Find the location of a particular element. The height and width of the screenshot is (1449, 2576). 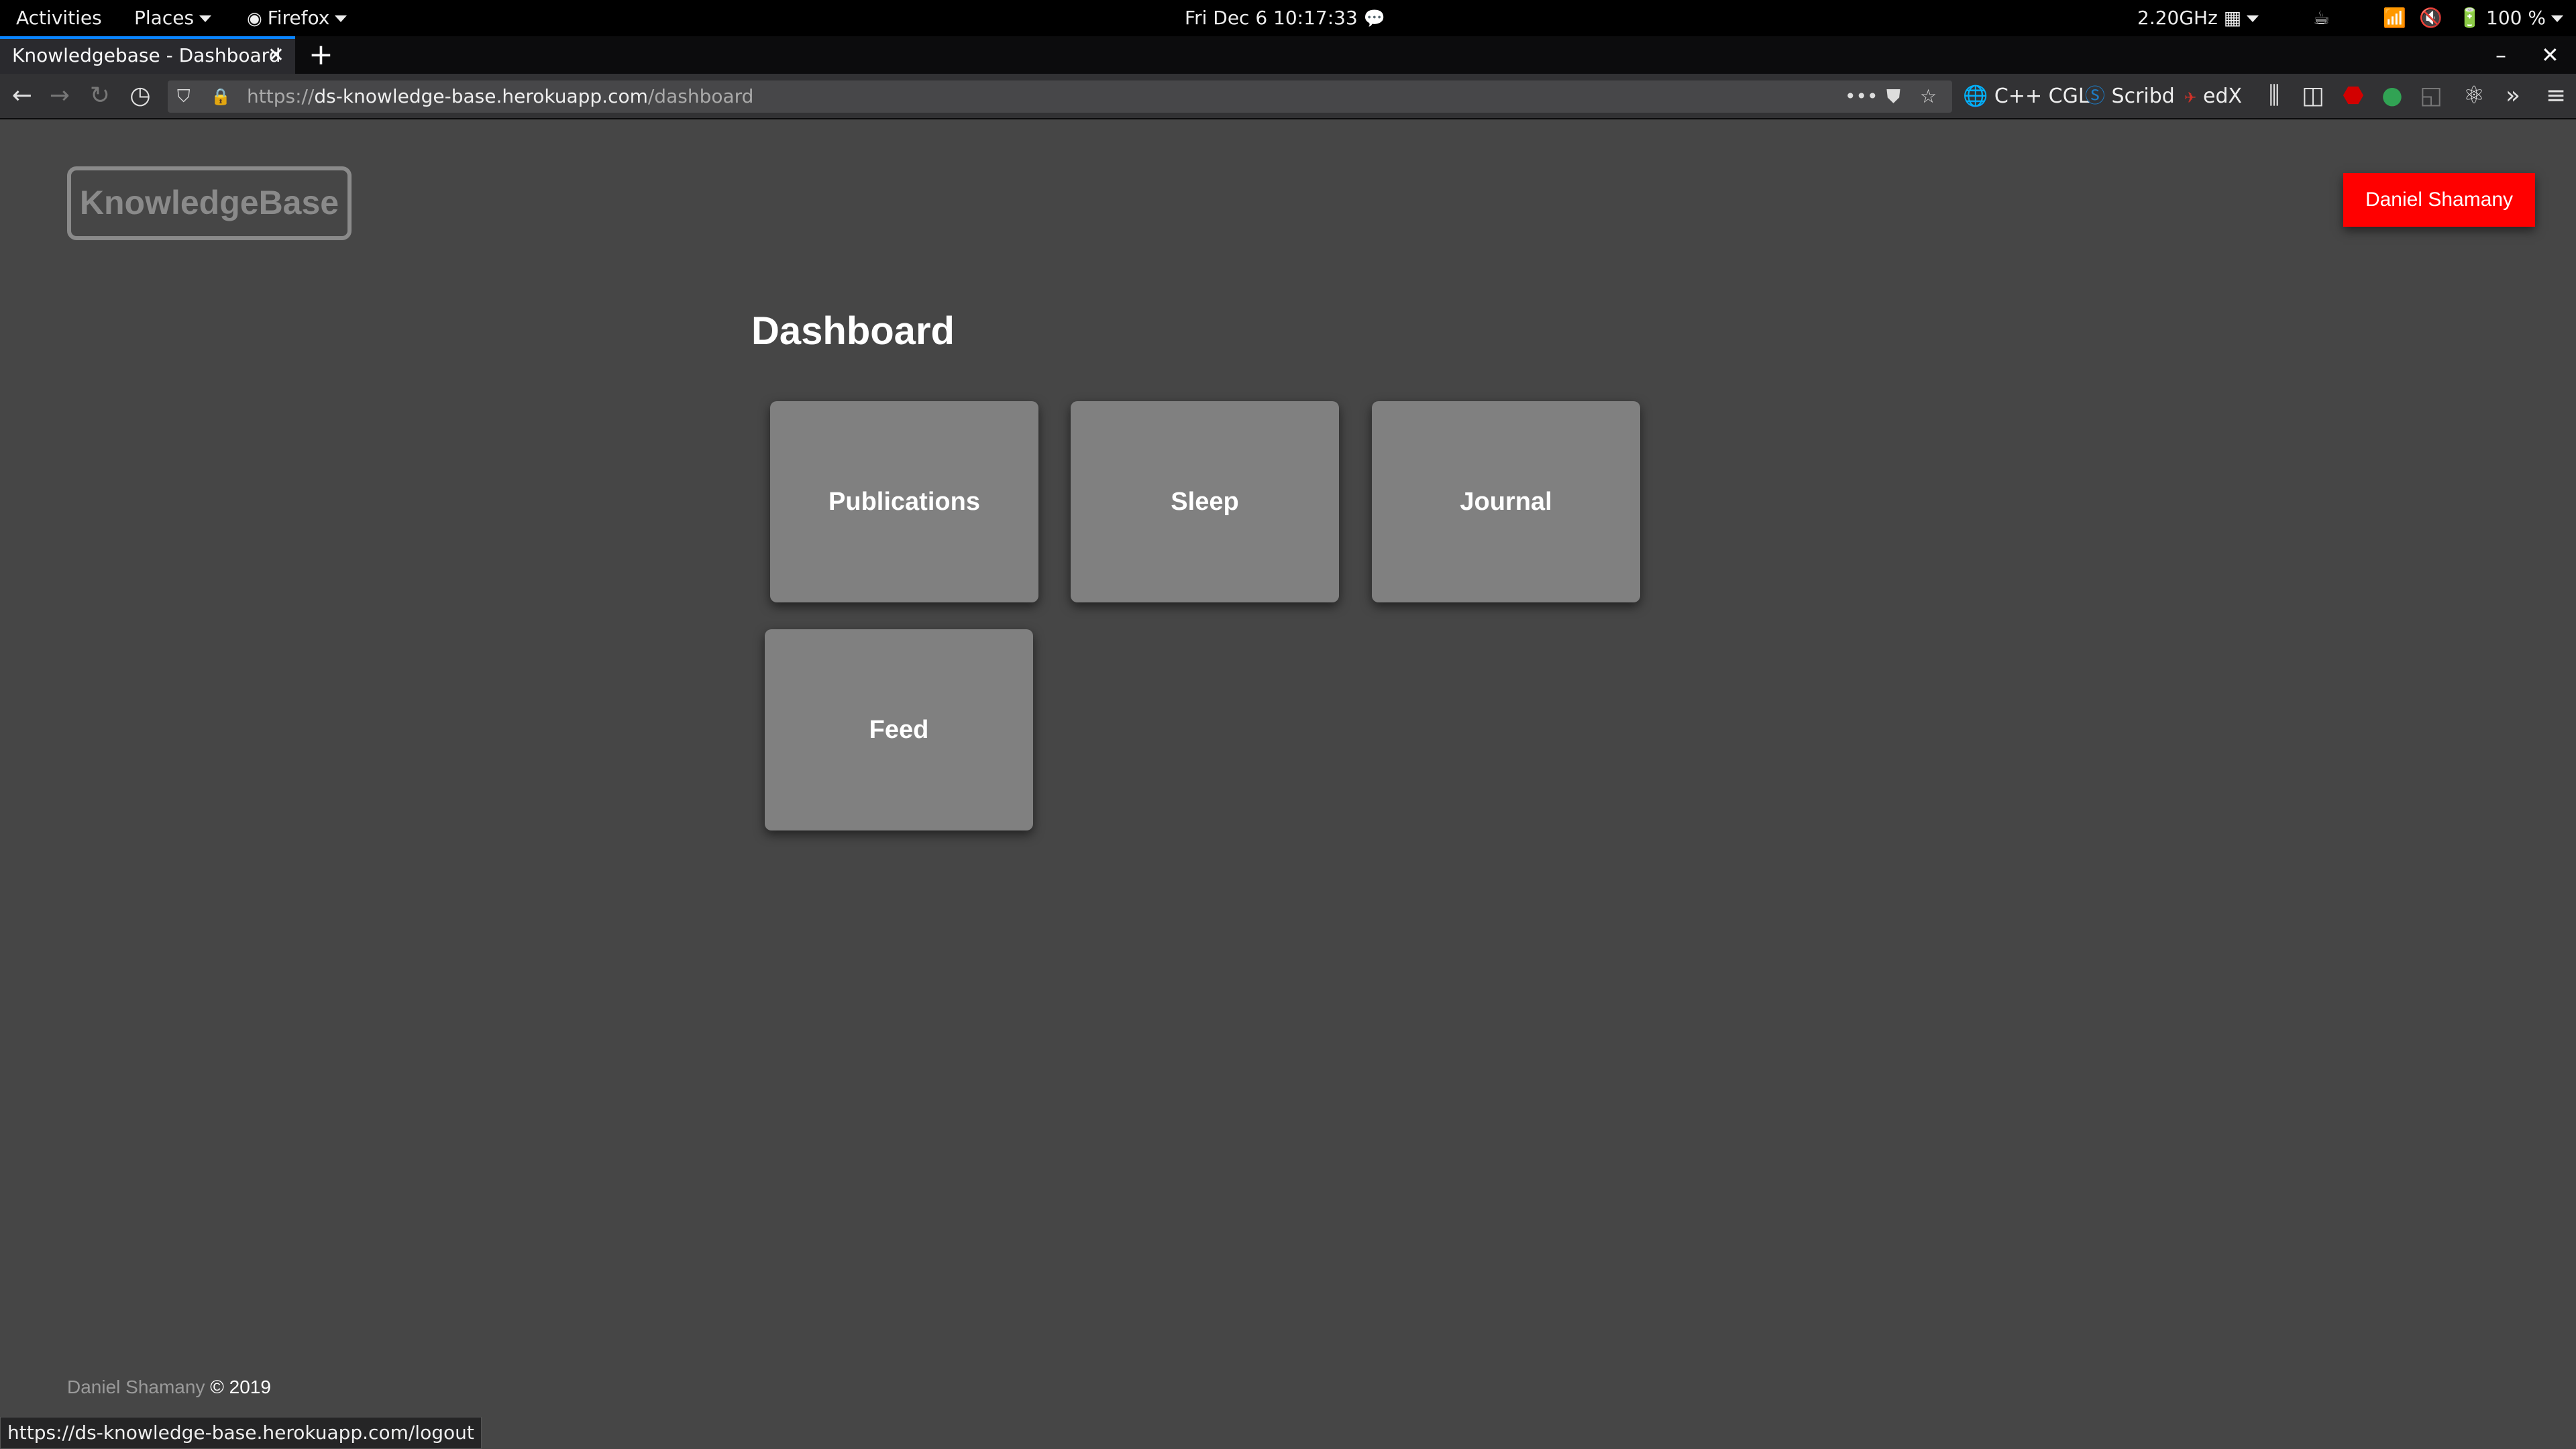

close-window-icon: ✕ is located at coordinates (2550, 55).